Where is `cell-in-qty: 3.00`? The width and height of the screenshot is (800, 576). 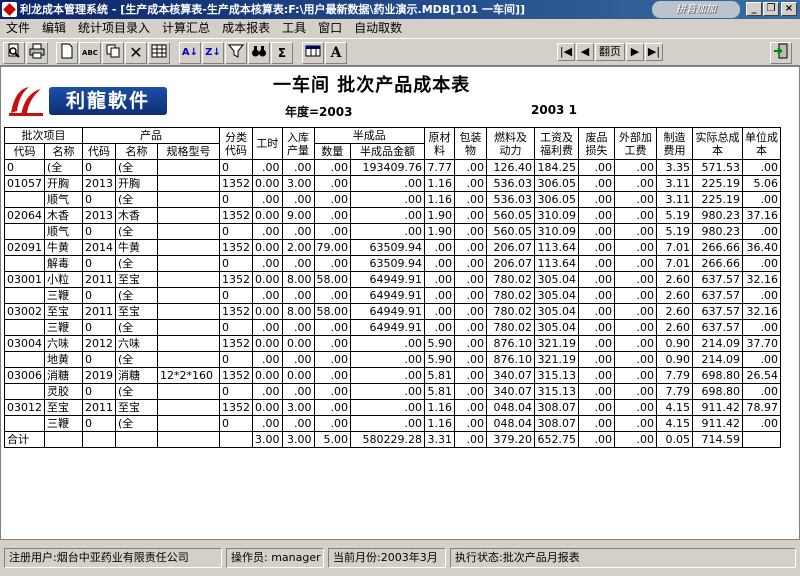 cell-in-qty: 3.00 is located at coordinates (298, 407).